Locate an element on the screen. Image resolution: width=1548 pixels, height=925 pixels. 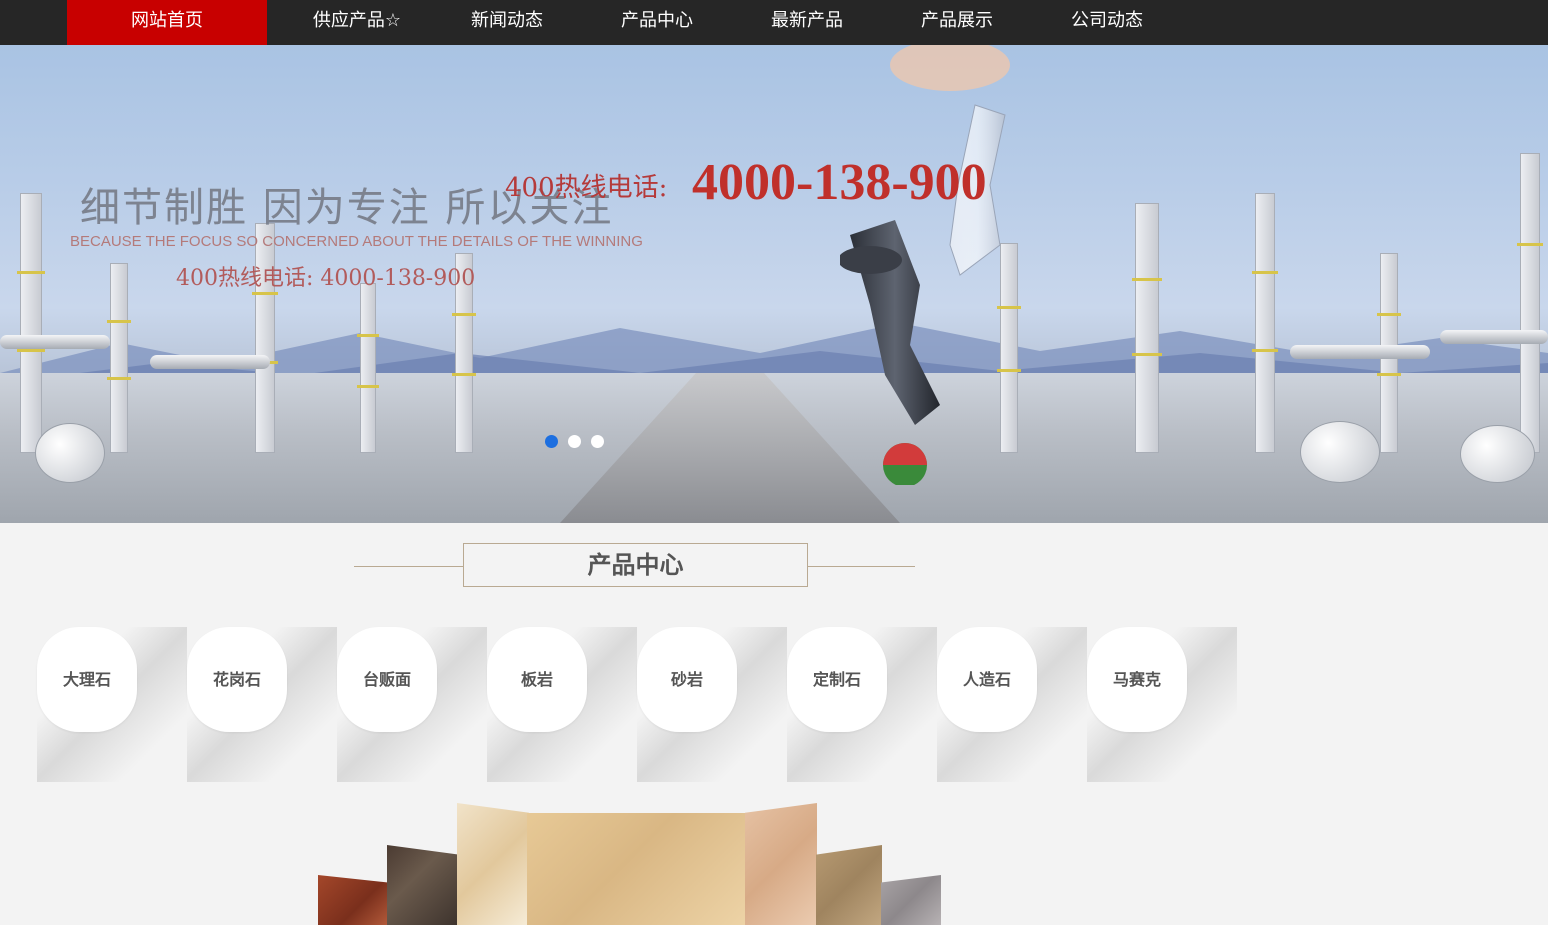
nav-item-news: 新闻动态 is located at coordinates (507, 22).